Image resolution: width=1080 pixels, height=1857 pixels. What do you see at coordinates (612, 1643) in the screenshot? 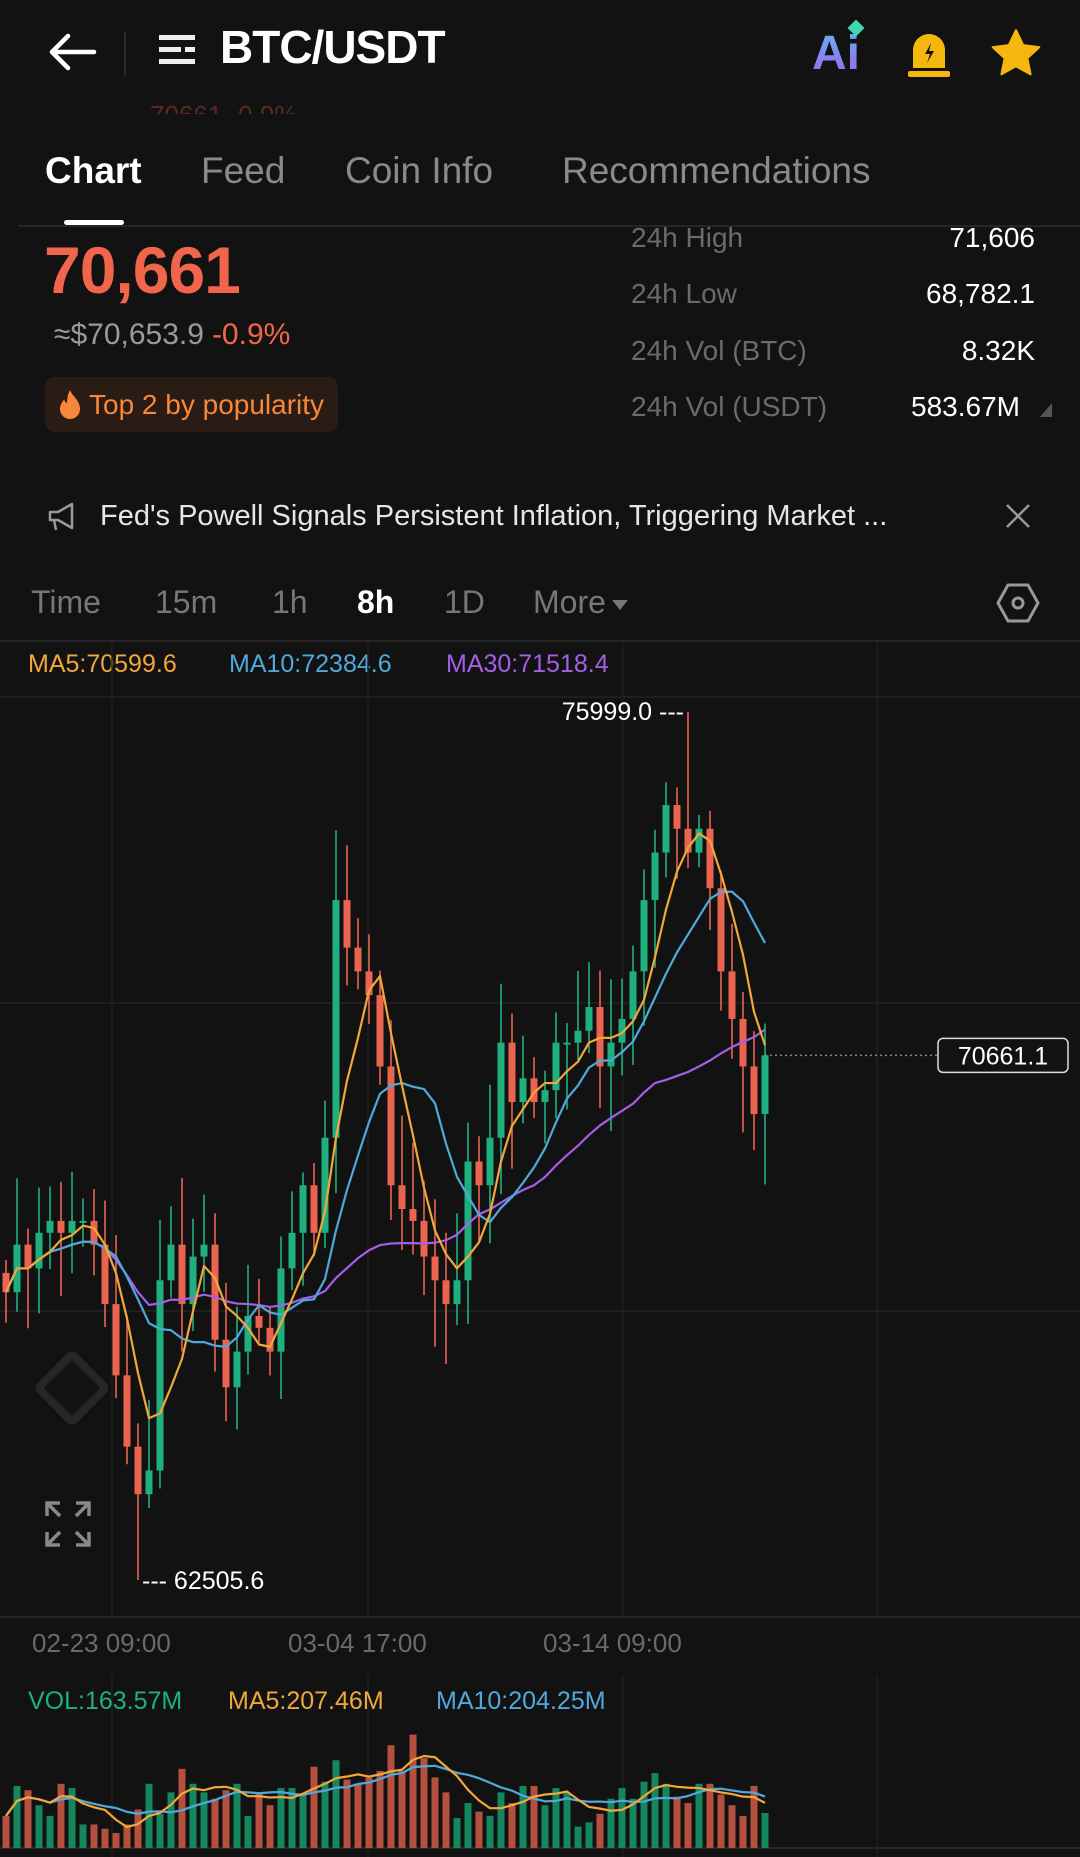
I see `x-tick-label: 03-14 09:00` at bounding box center [612, 1643].